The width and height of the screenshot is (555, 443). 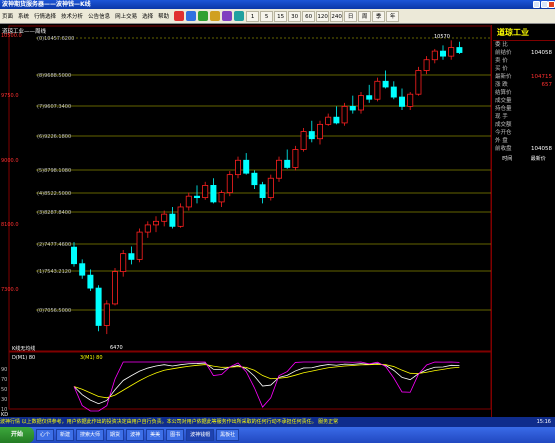 What do you see at coordinates (179, 16) in the screenshot?
I see `stop-icon` at bounding box center [179, 16].